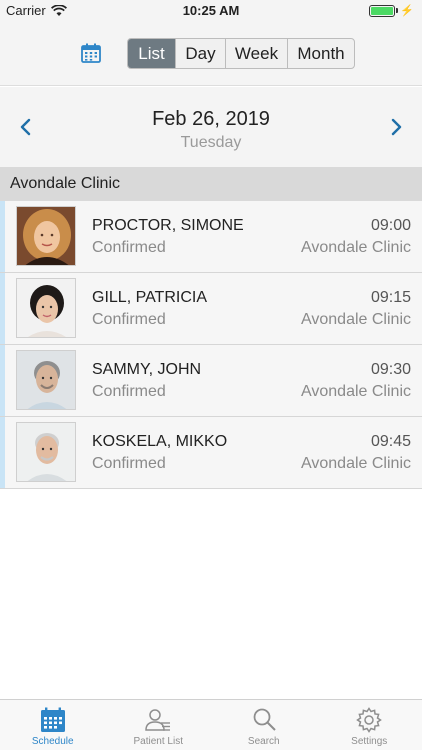 This screenshot has width=422, height=750. I want to click on view-mode-selector: List Day Week Month, so click(241, 53).